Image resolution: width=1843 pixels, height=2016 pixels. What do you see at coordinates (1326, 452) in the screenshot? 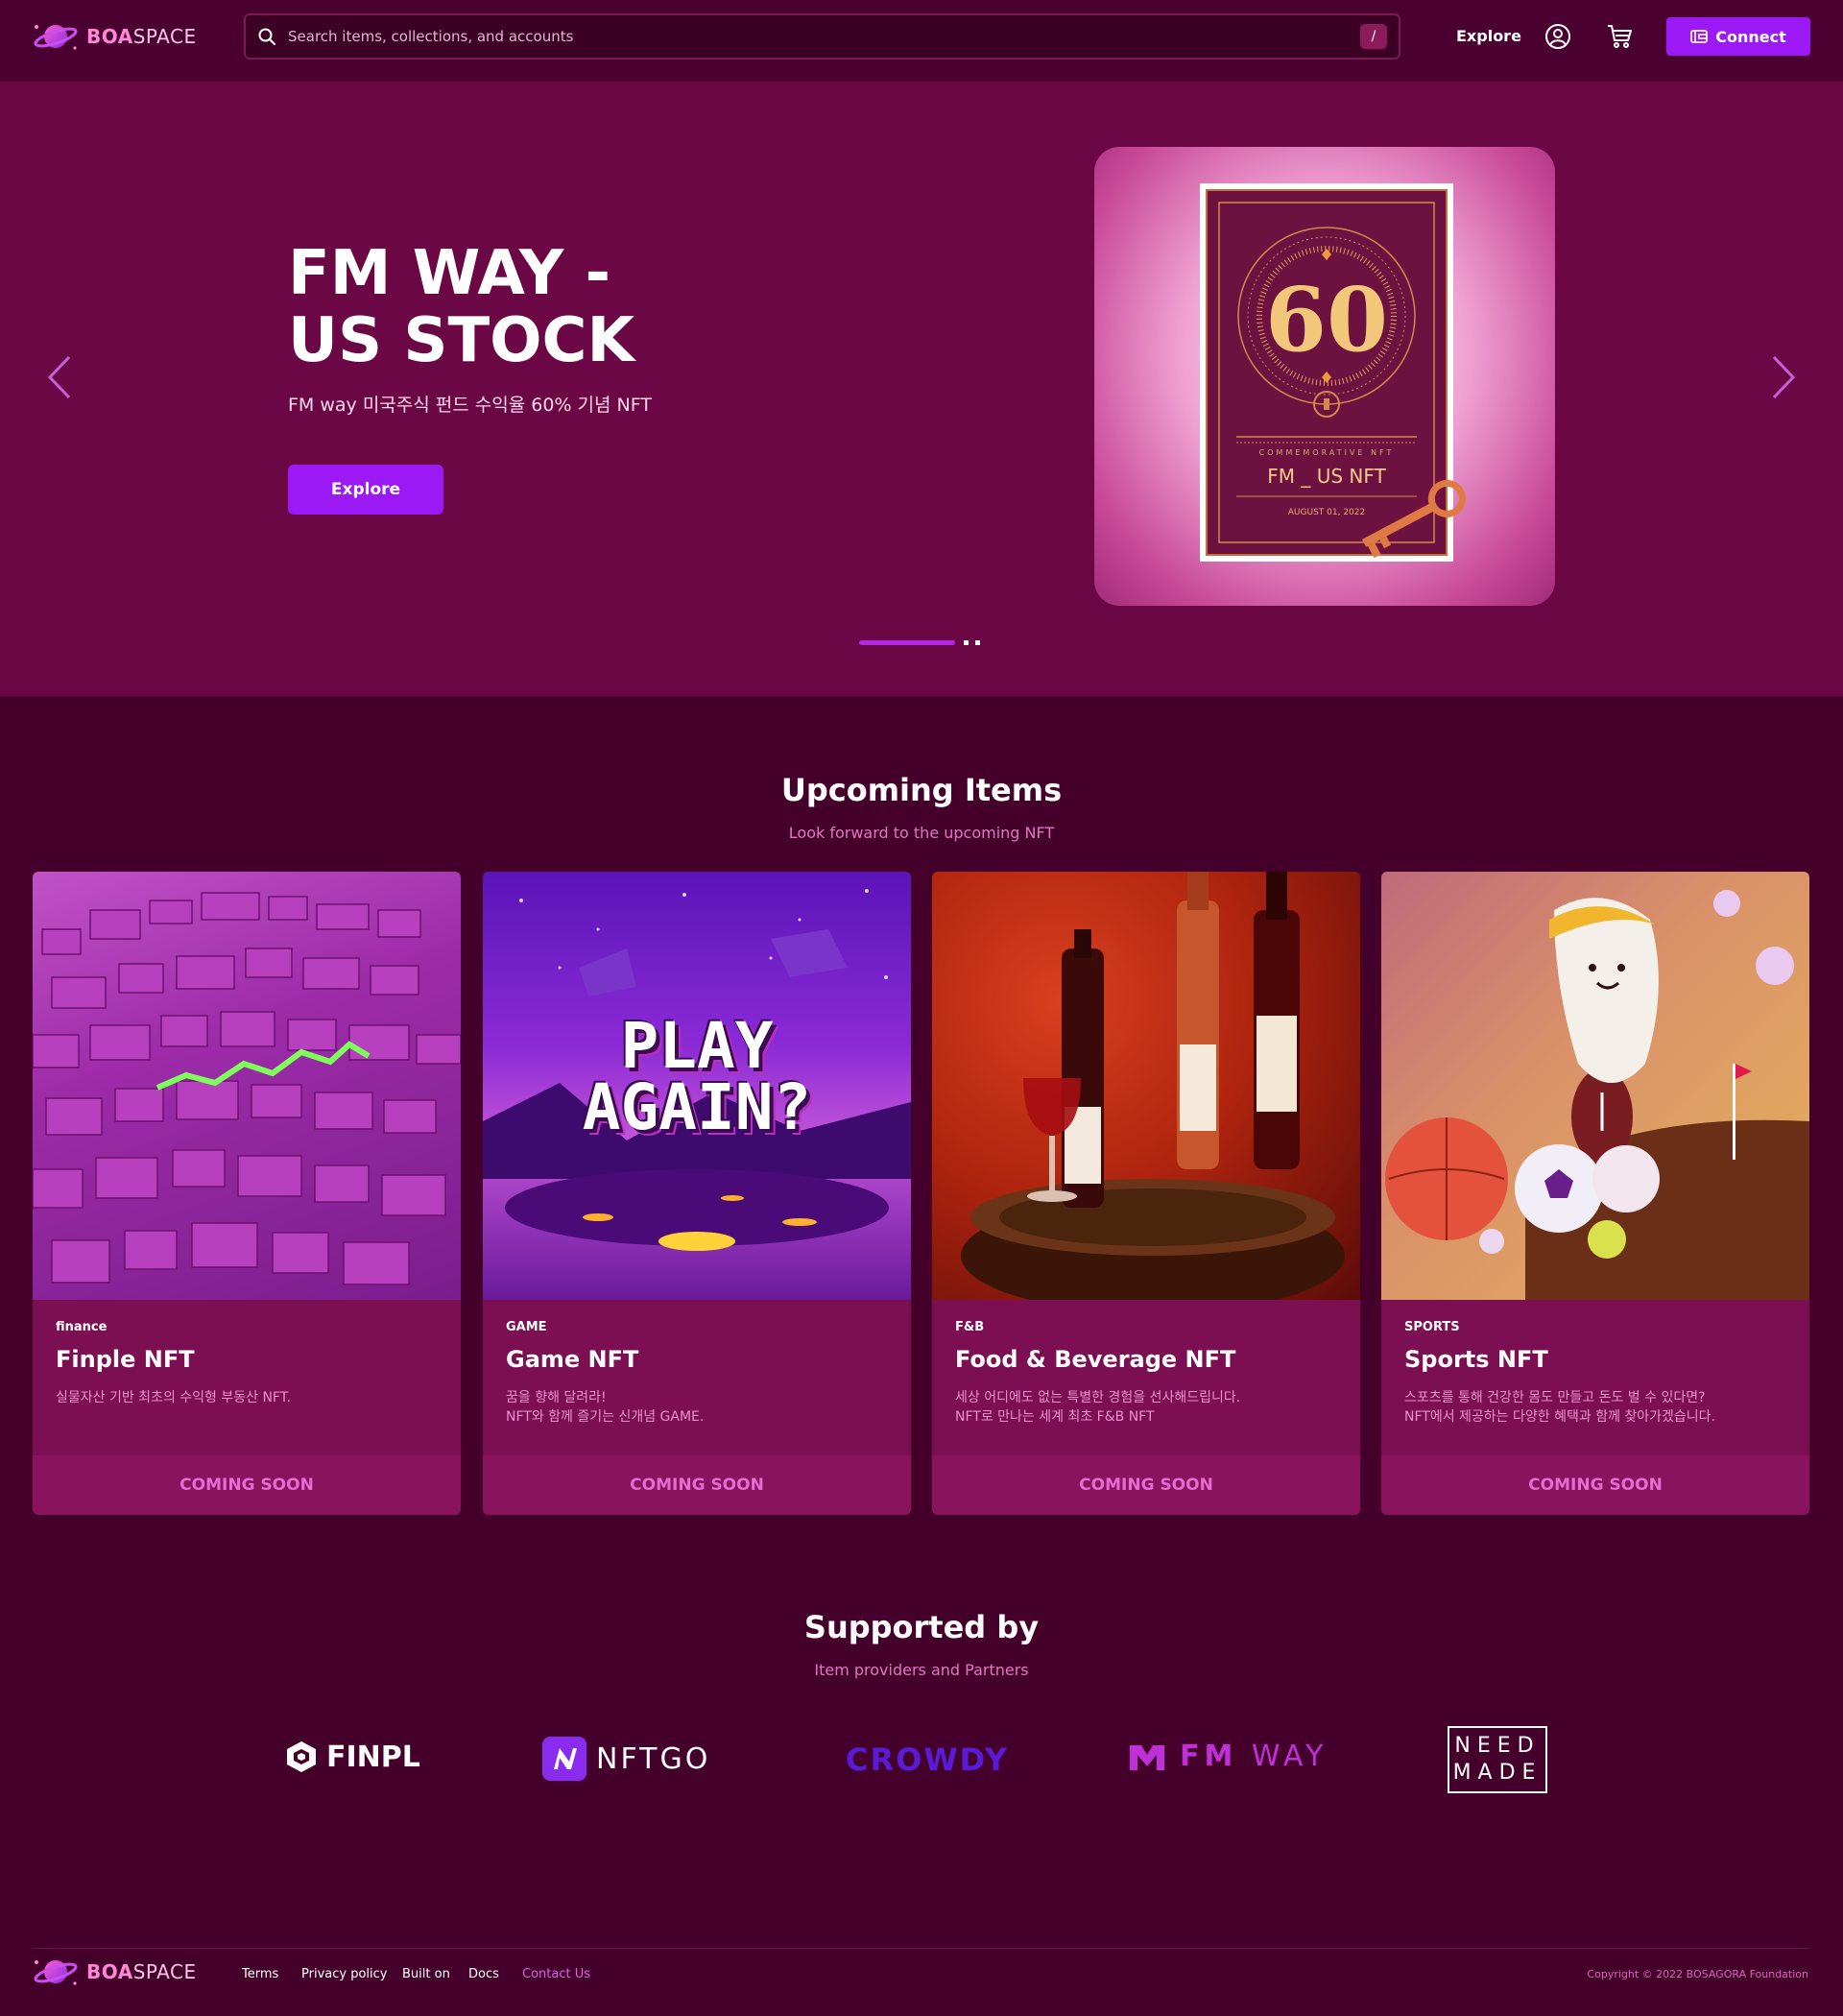
I see `nft-commemorative-label: COMMEMORATIVE NFT` at bounding box center [1326, 452].